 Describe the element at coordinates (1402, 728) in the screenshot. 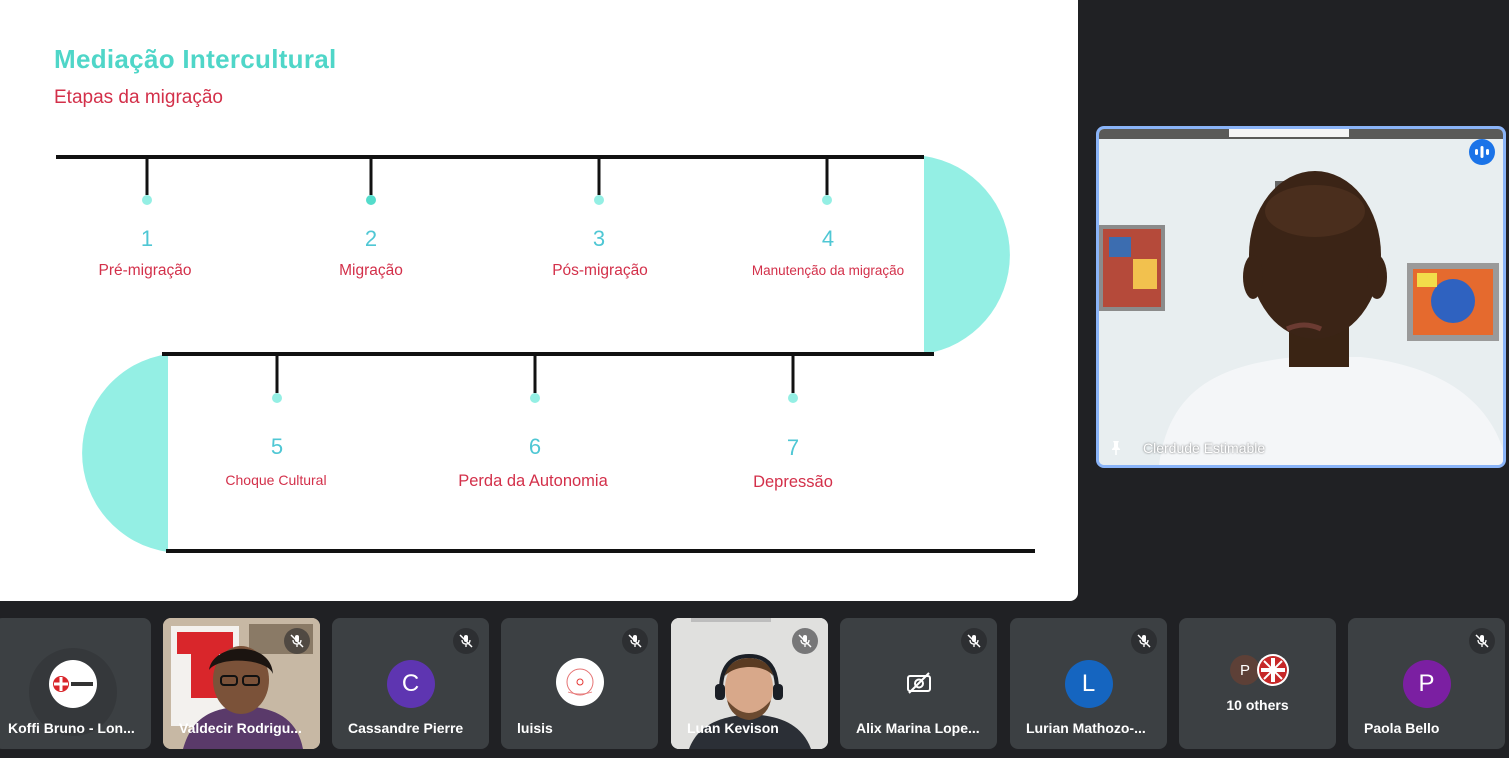

I see `participant-name: Paola Bello` at that location.